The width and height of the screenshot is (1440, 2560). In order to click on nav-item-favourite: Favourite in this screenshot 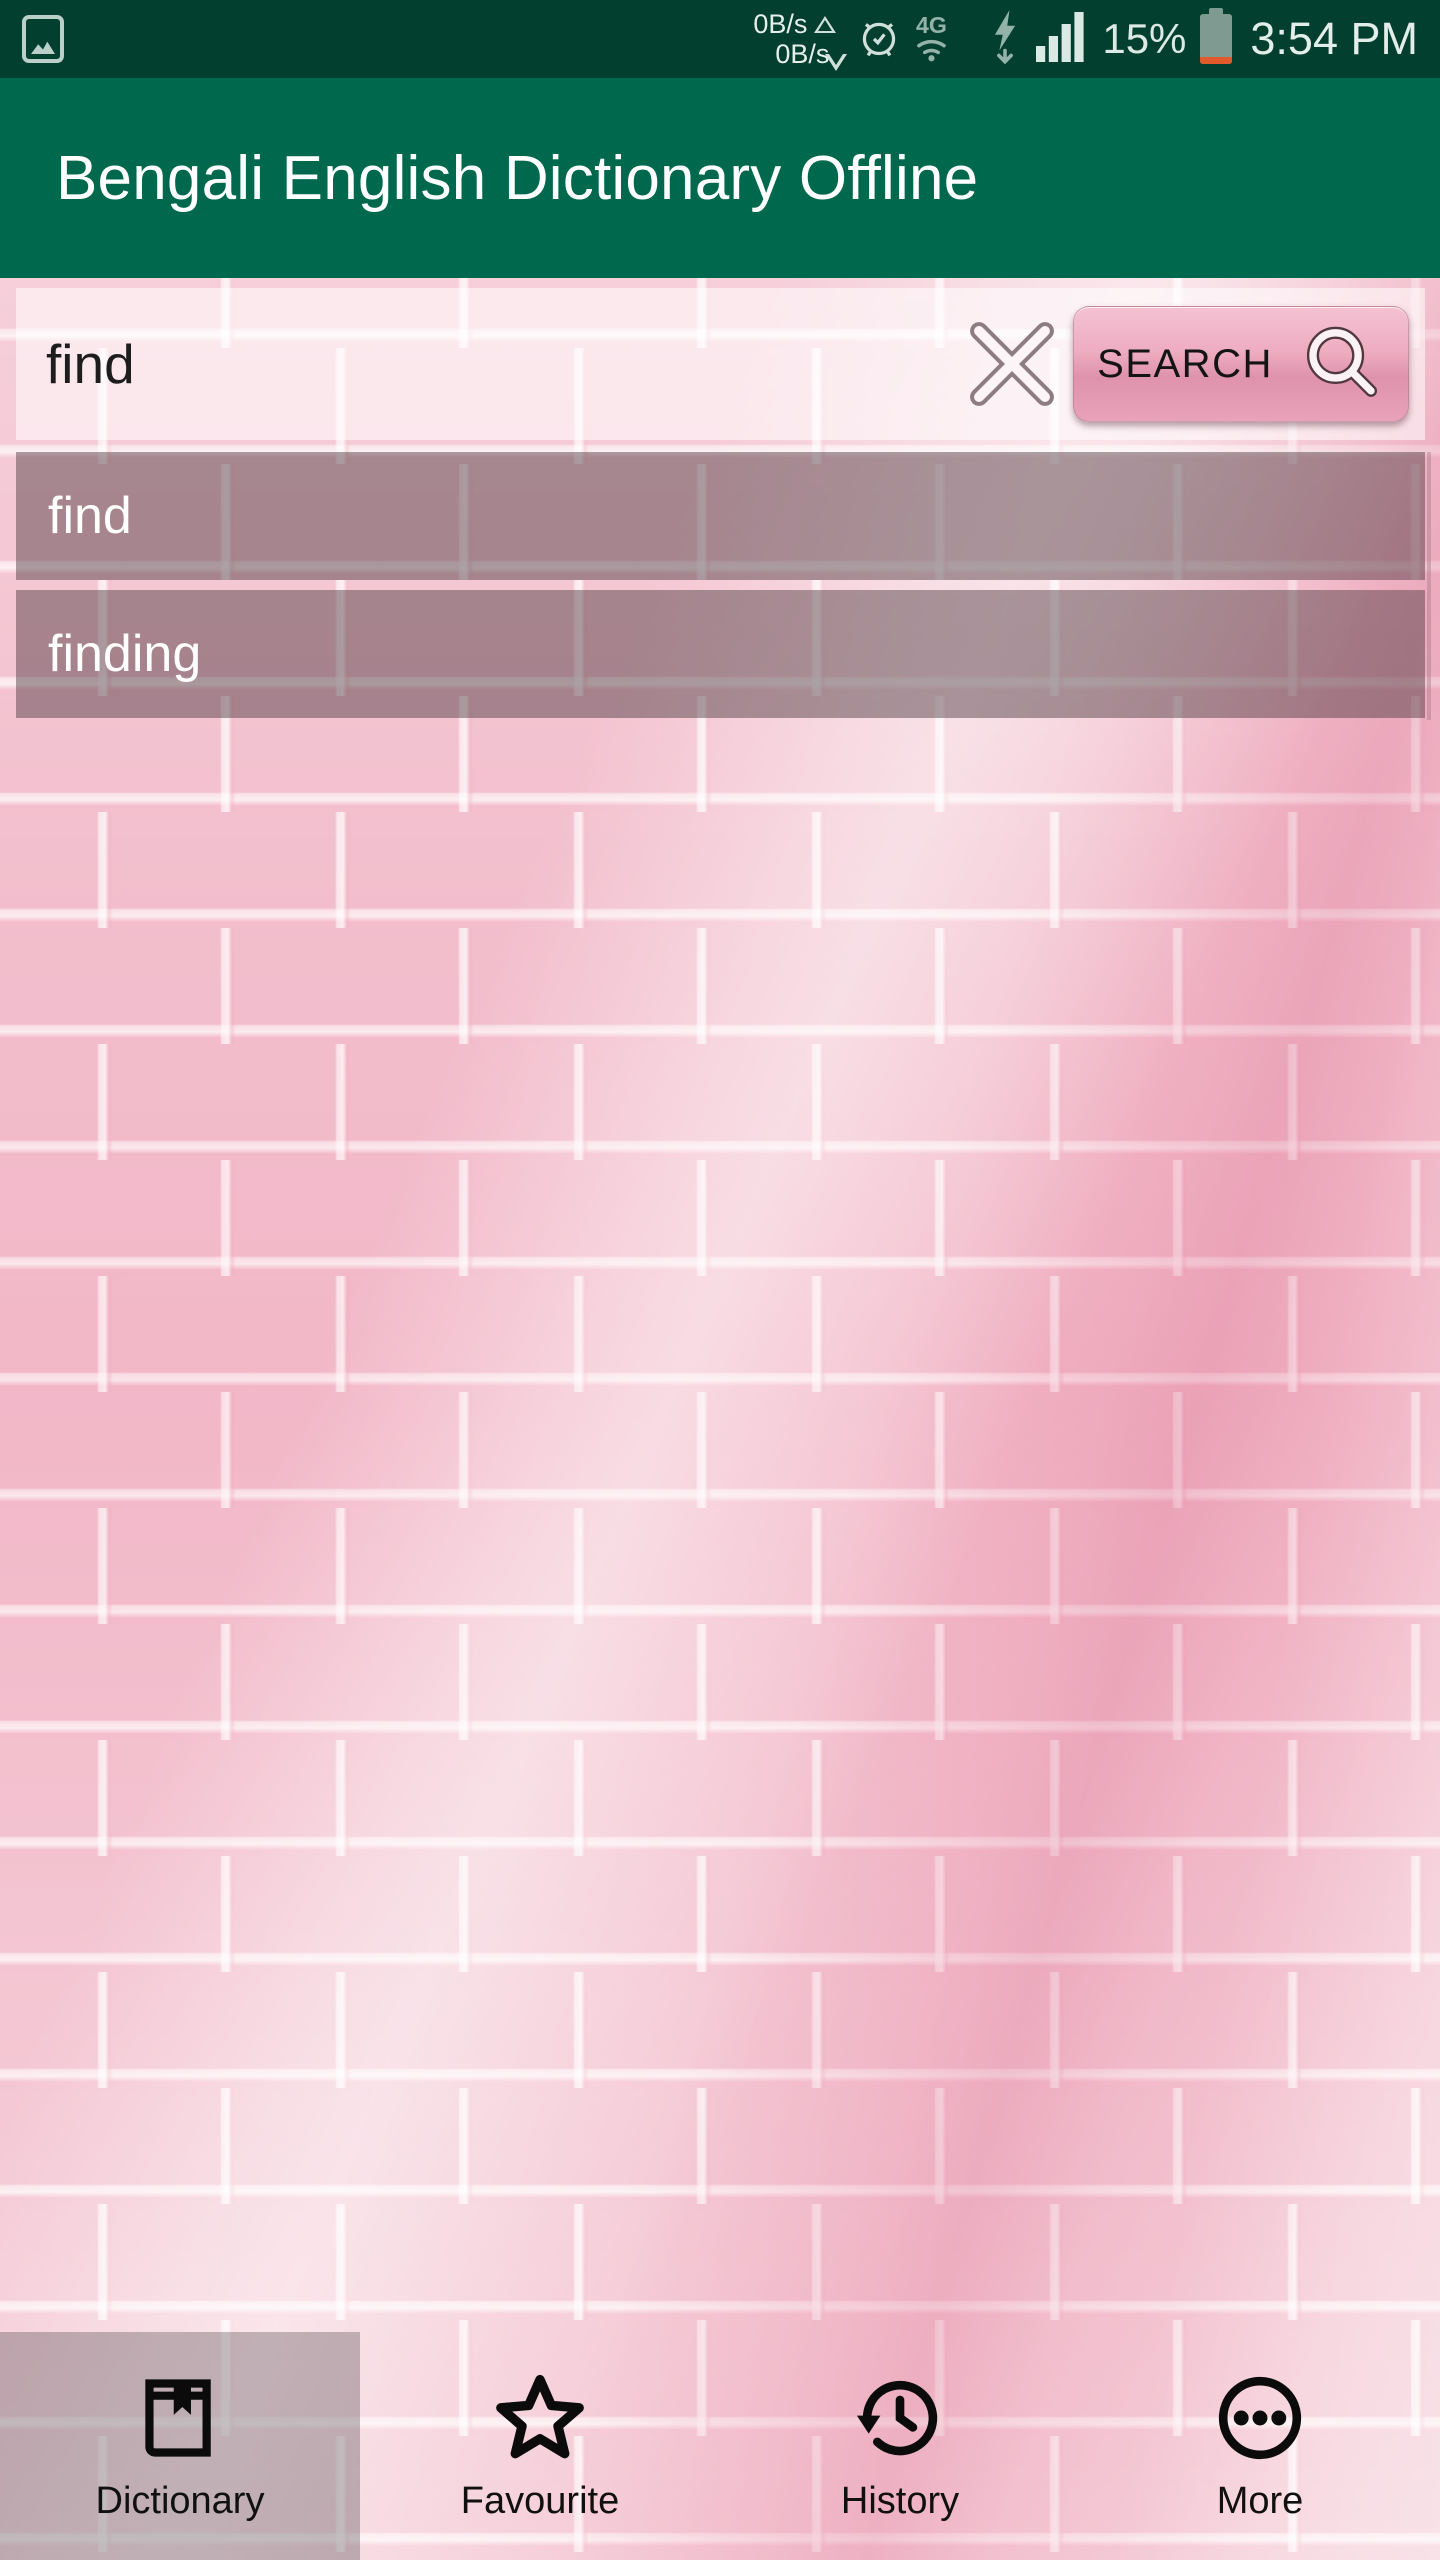, I will do `click(540, 2446)`.